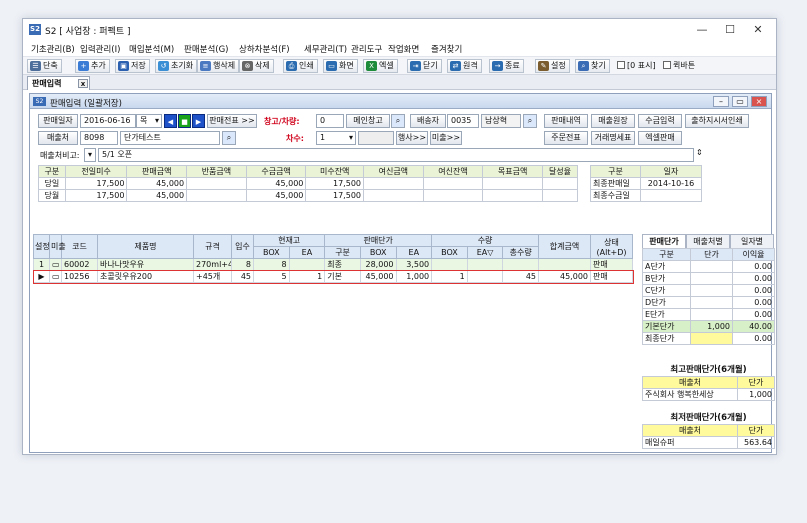 This screenshot has width=807, height=523. I want to click on outgoing-button: 미출>>, so click(446, 138).